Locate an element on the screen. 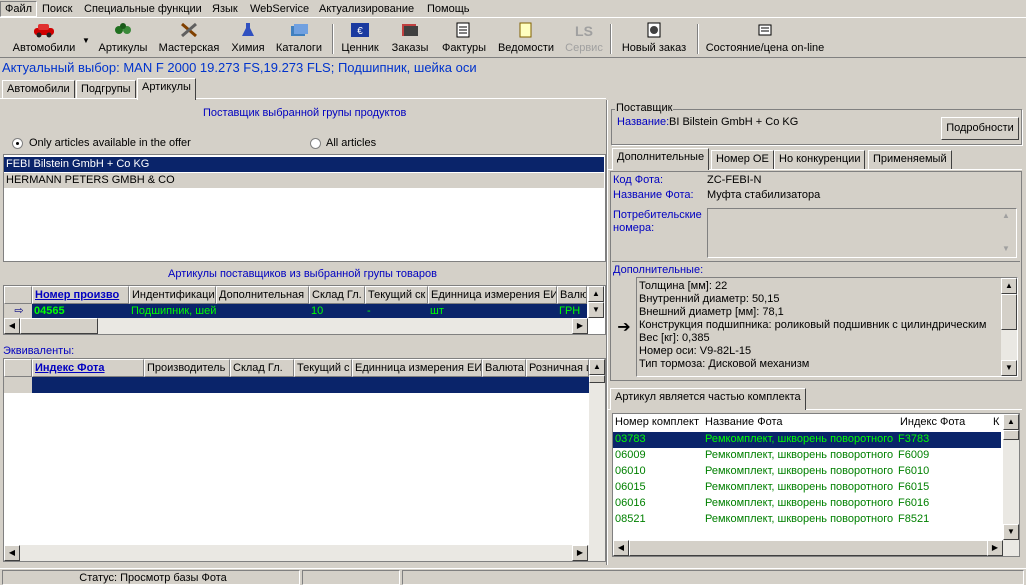  orders-button: Заказы is located at coordinates (410, 39).